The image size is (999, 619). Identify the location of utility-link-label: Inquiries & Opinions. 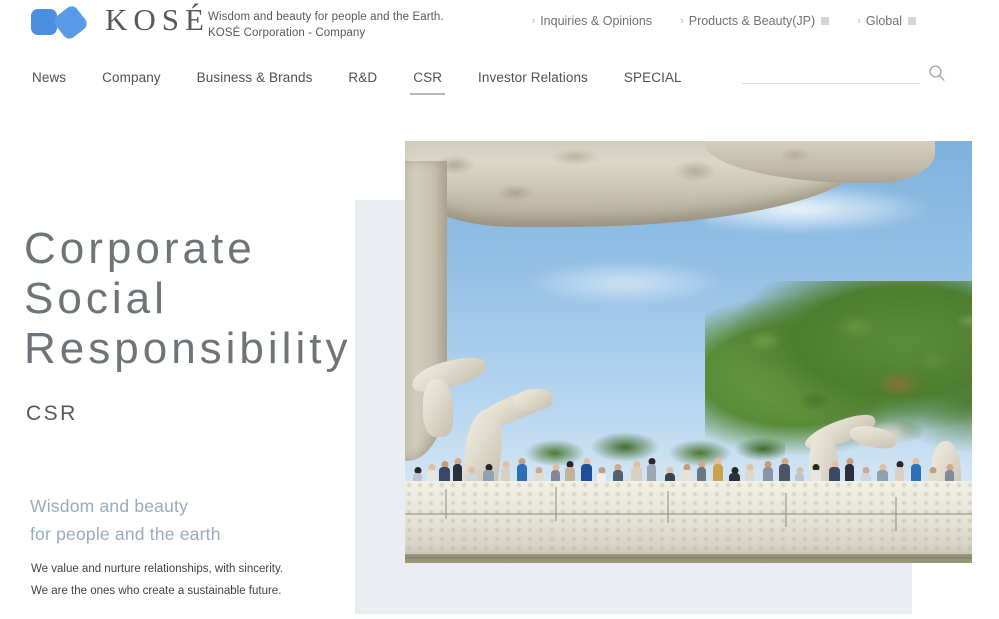
(596, 21).